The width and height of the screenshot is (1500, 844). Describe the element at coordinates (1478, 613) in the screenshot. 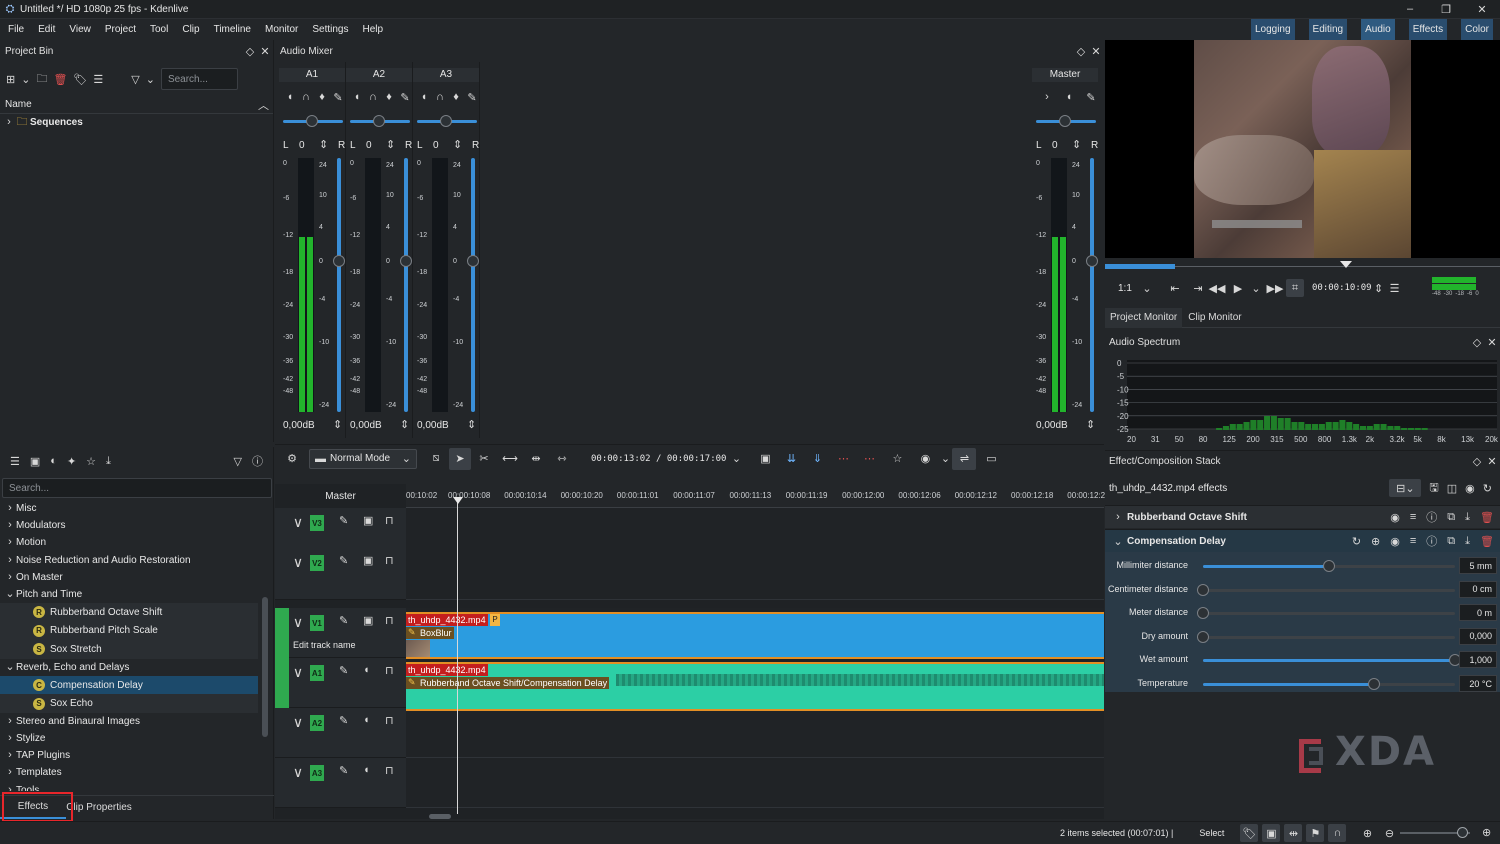

I see `param-value-input: 0 m` at that location.